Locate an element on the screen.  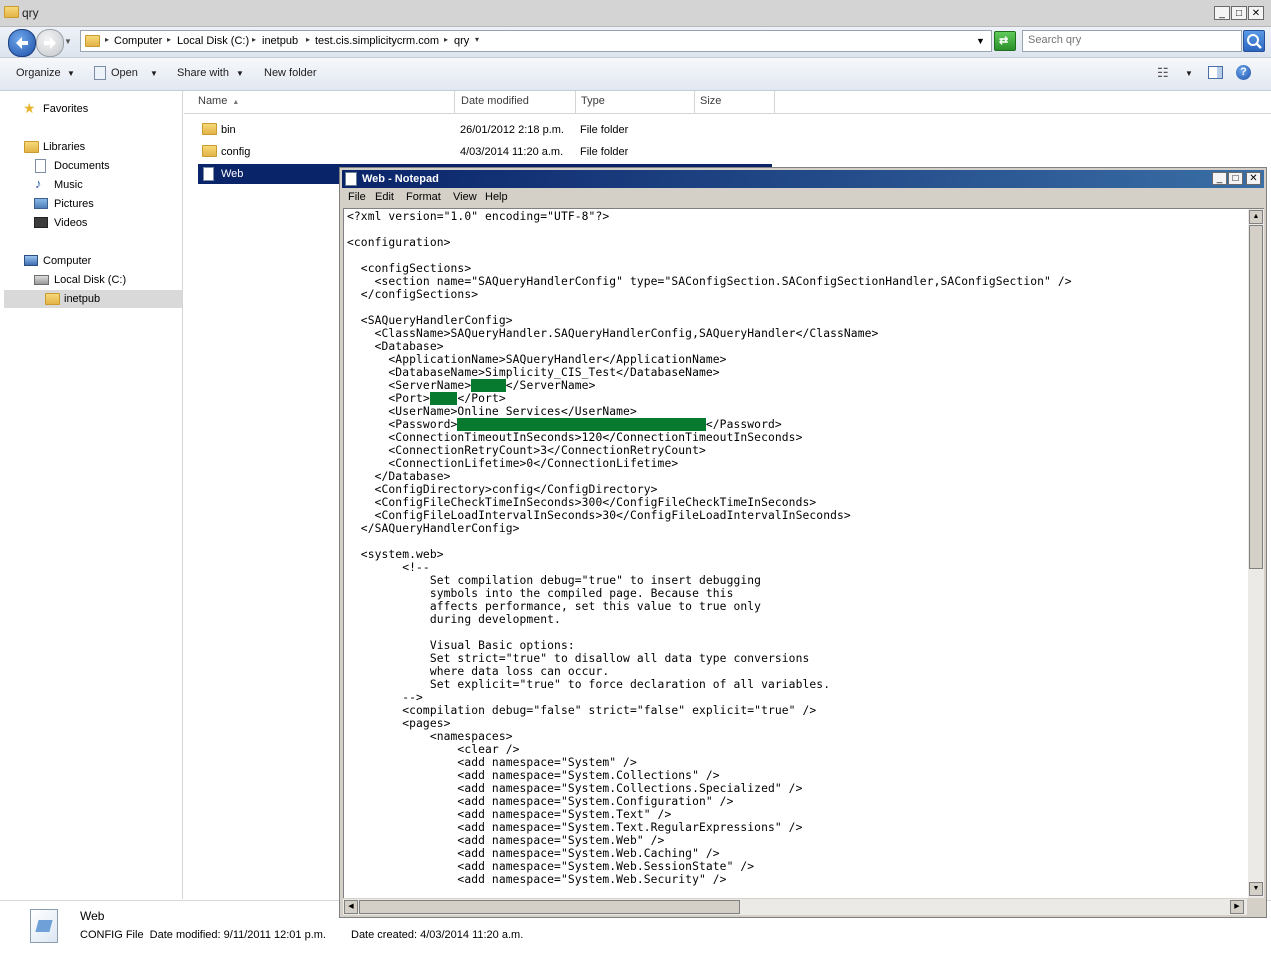
nav-documents: Documents is located at coordinates (93, 166).